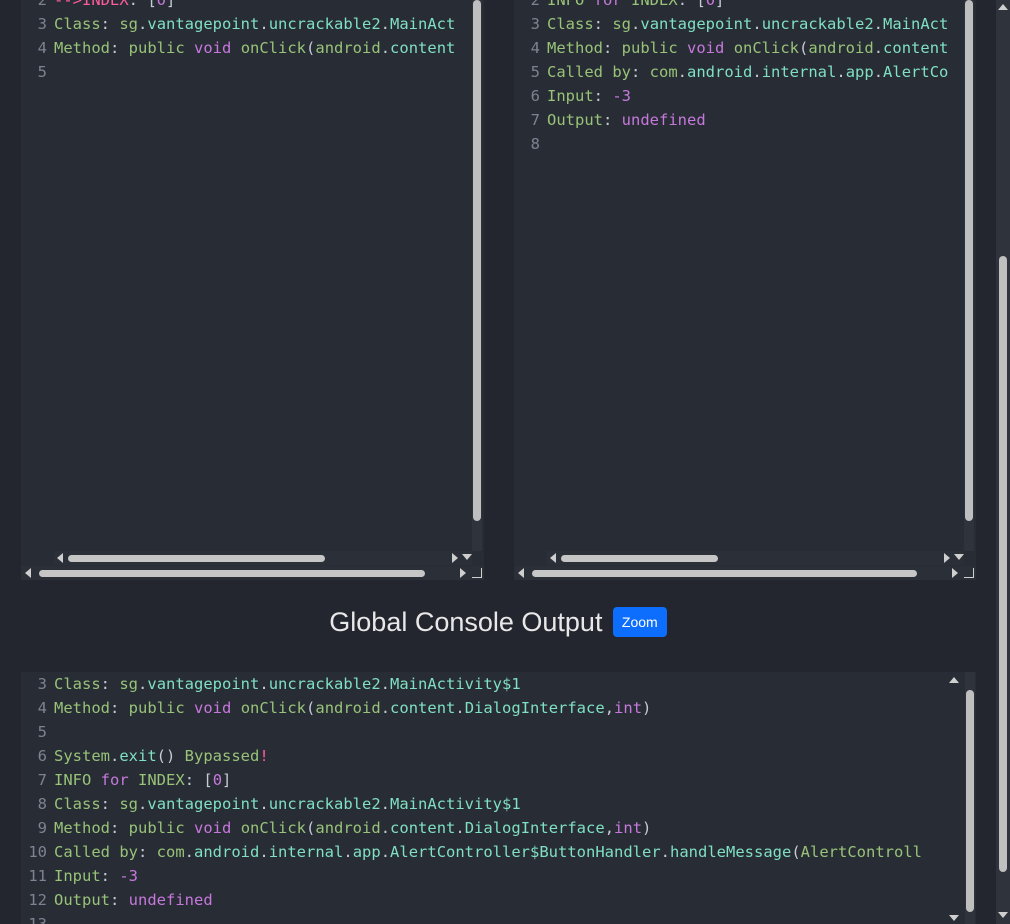 This screenshot has height=924, width=1010. What do you see at coordinates (37, 852) in the screenshot?
I see `line-number: 10` at bounding box center [37, 852].